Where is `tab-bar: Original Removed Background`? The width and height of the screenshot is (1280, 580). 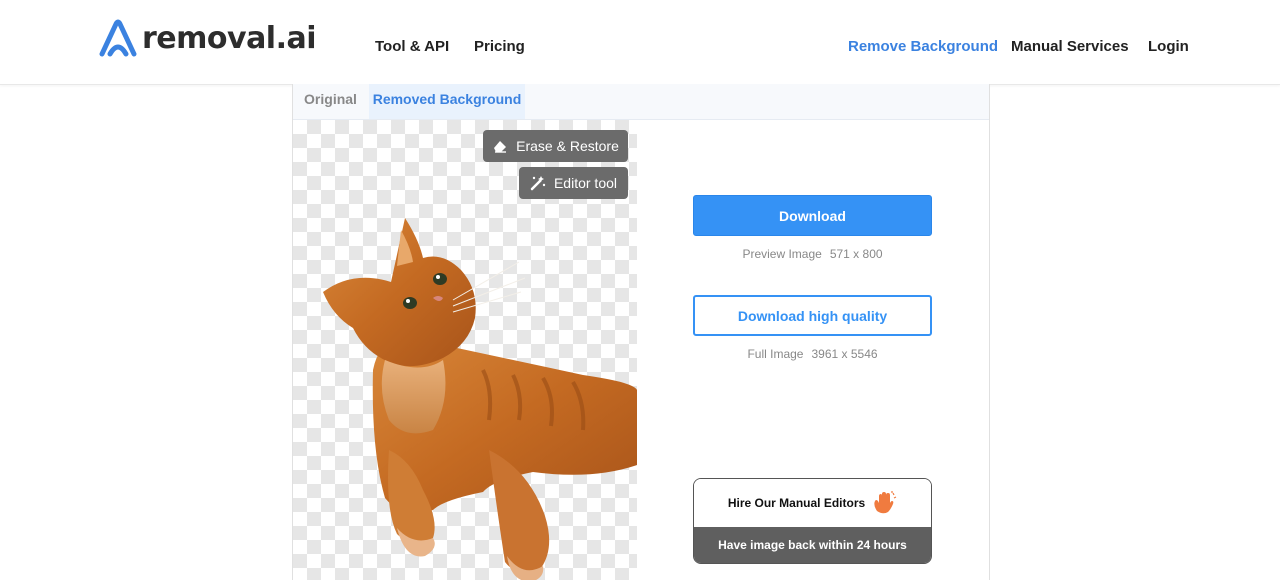 tab-bar: Original Removed Background is located at coordinates (641, 102).